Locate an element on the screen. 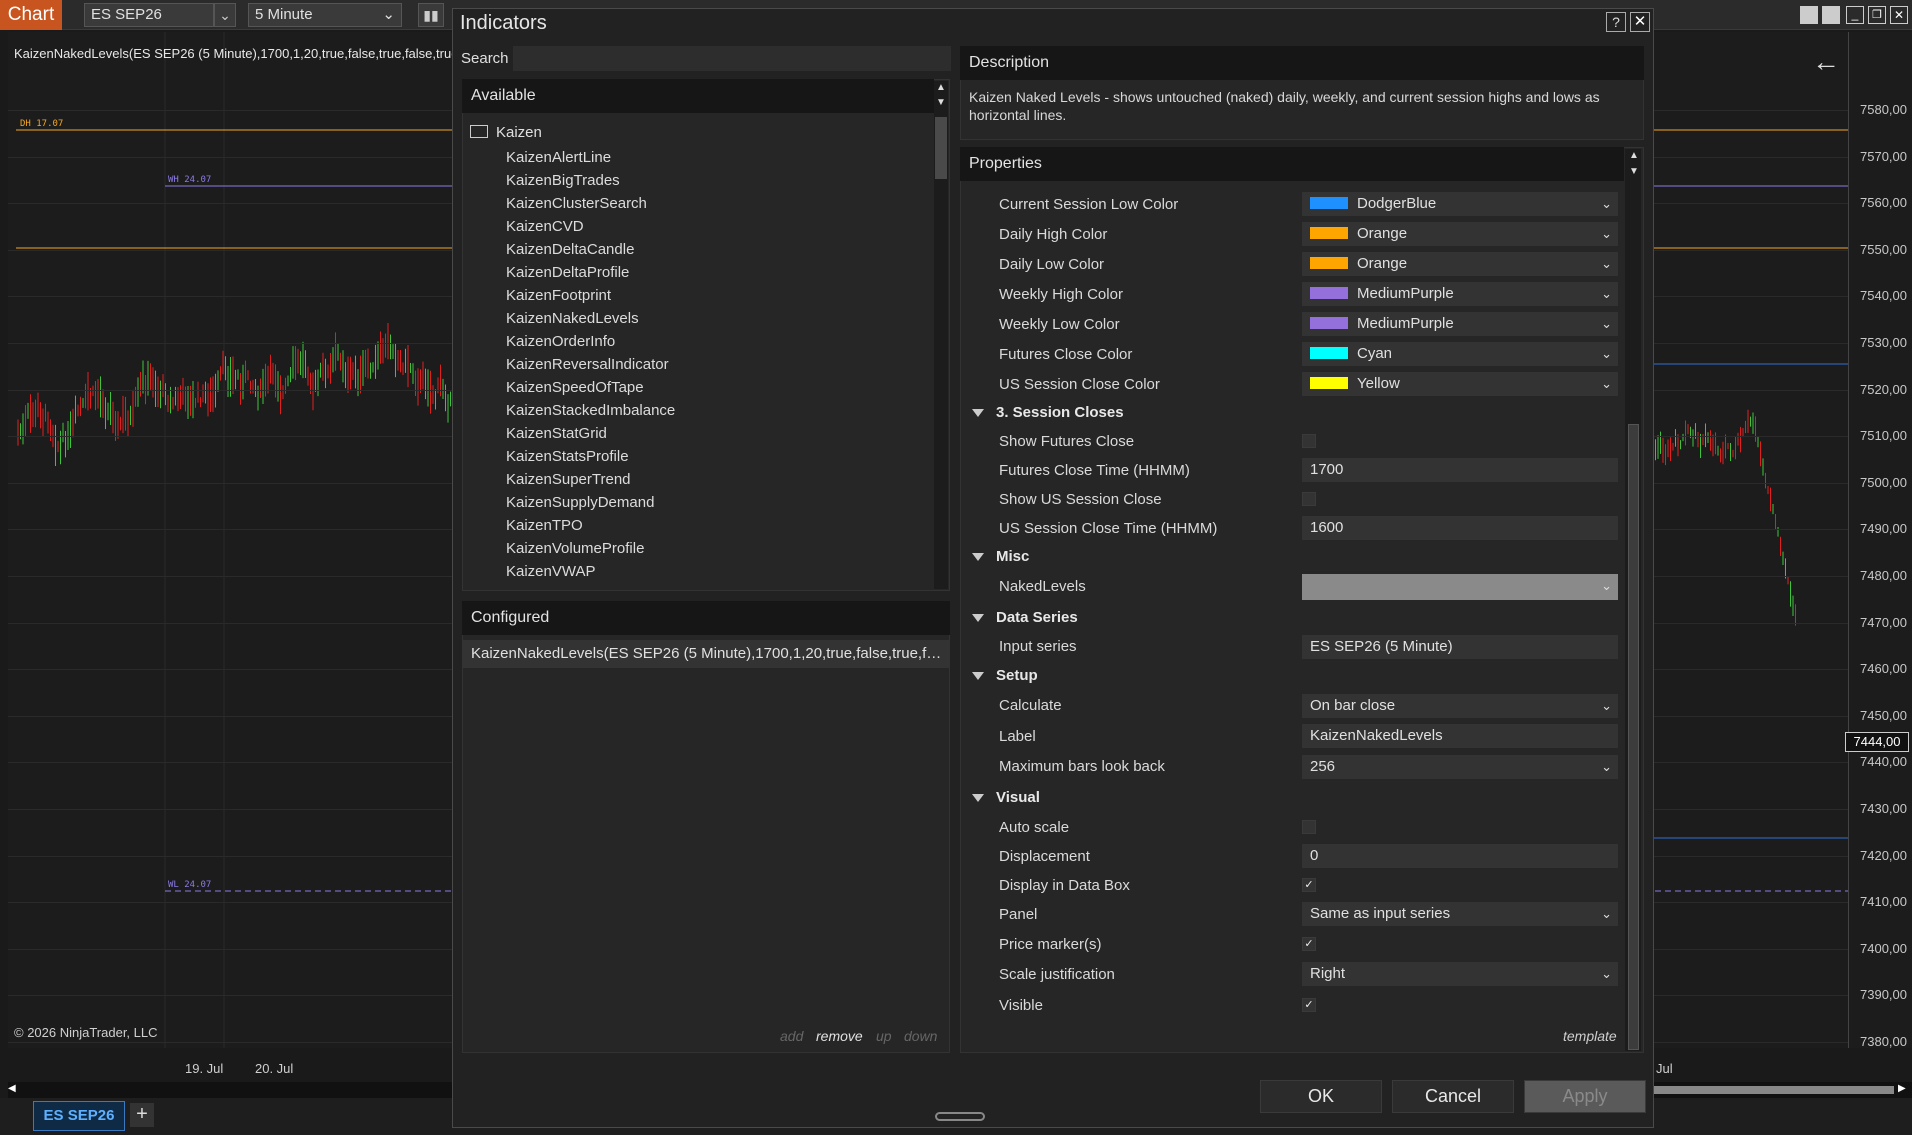  help-button: ? is located at coordinates (1616, 22).